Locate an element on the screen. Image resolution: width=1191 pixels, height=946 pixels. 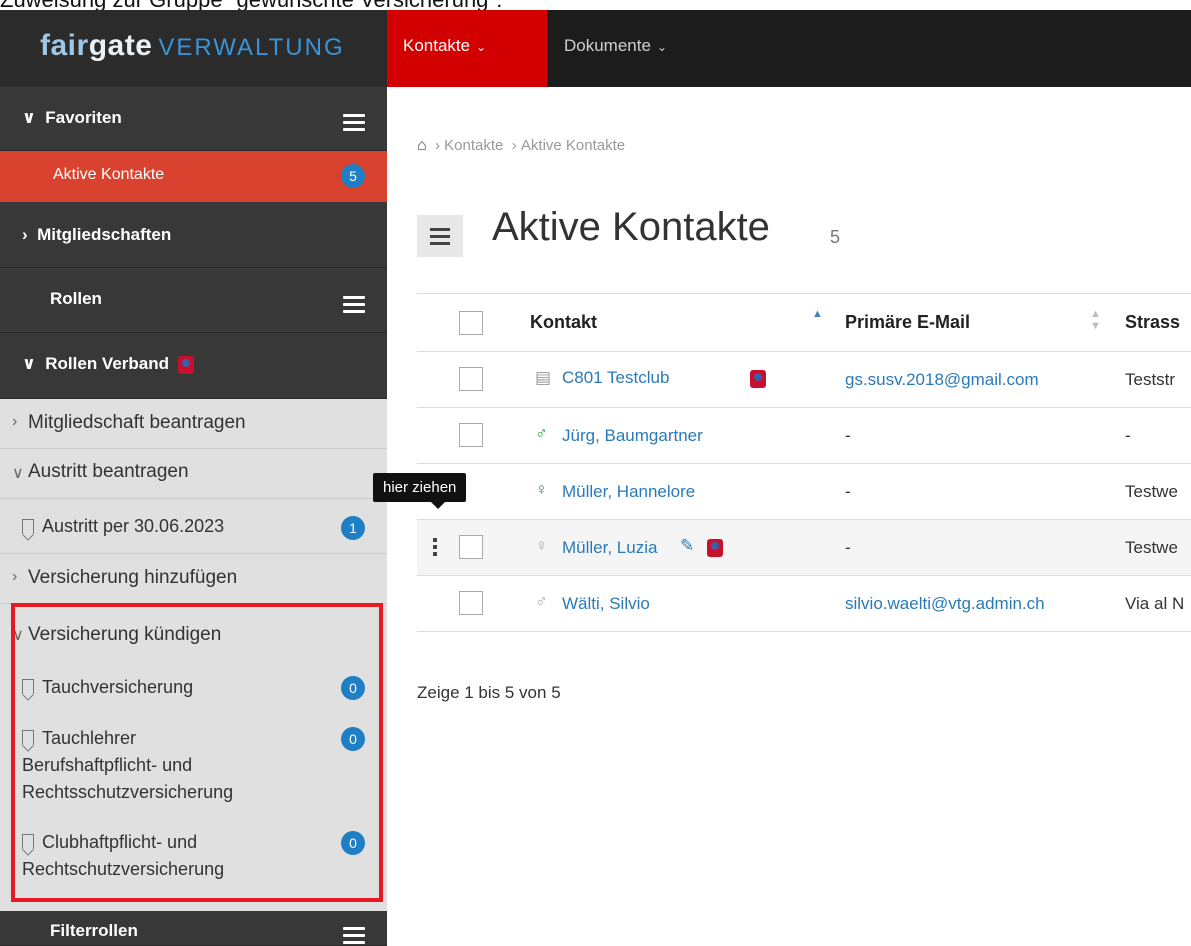
sidebar-item-versicherung-hinzufuegen: › Versicherung hinzufügen is located at coordinates (193, 579).